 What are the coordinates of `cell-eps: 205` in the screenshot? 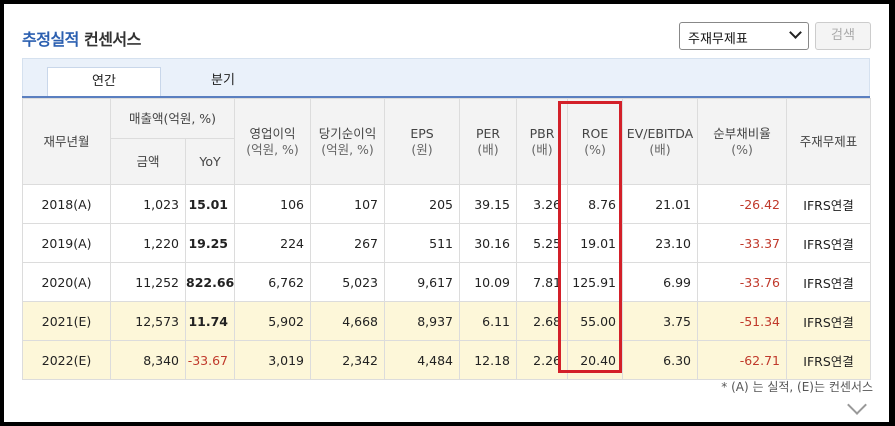 It's located at (422, 204).